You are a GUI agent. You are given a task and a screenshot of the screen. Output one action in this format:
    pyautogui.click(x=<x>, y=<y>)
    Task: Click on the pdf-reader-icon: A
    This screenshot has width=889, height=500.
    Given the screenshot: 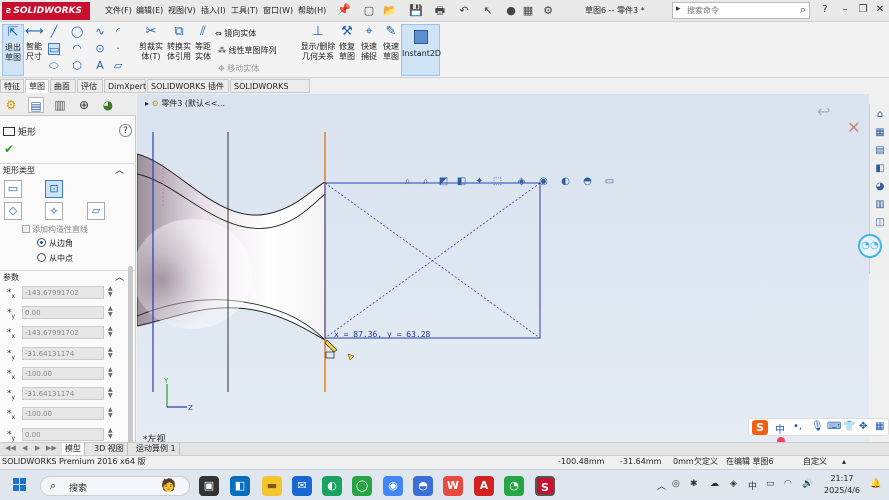 What is the action you would take?
    pyautogui.click(x=484, y=486)
    